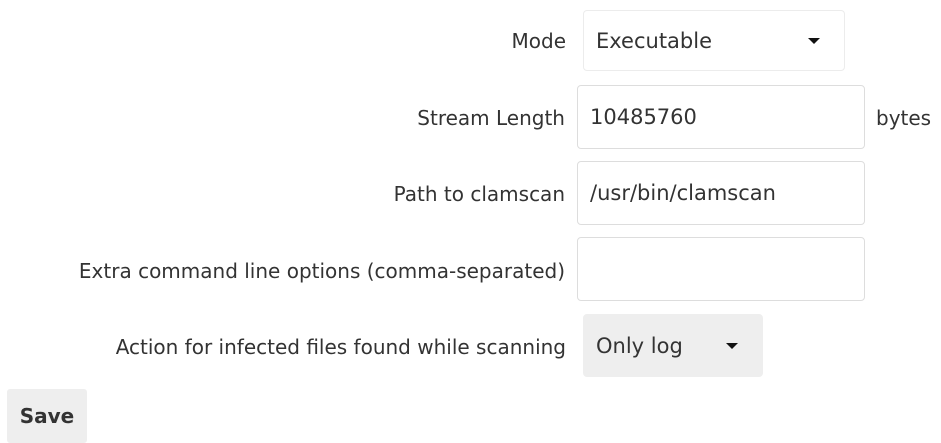  What do you see at coordinates (491, 118) in the screenshot?
I see `stream-length-label: Stream Length` at bounding box center [491, 118].